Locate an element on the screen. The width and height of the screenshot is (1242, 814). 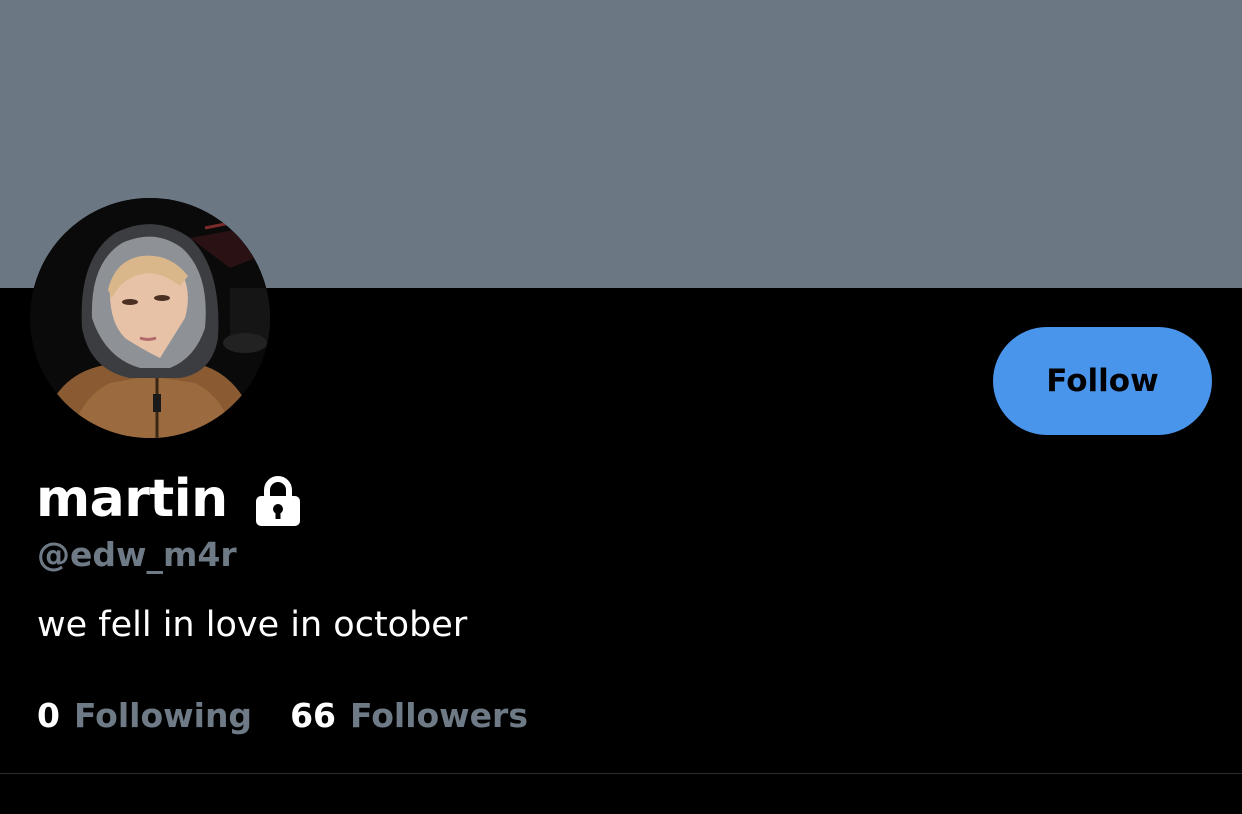
section-divider is located at coordinates (621, 773).